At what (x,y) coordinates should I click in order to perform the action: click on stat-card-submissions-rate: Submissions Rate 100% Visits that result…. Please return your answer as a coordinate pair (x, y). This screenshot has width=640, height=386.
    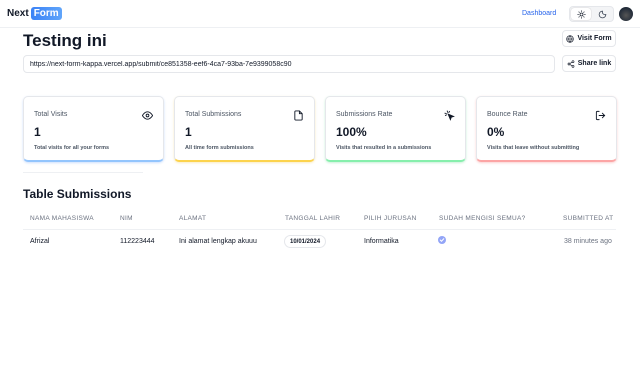
    Looking at the image, I should click on (395, 129).